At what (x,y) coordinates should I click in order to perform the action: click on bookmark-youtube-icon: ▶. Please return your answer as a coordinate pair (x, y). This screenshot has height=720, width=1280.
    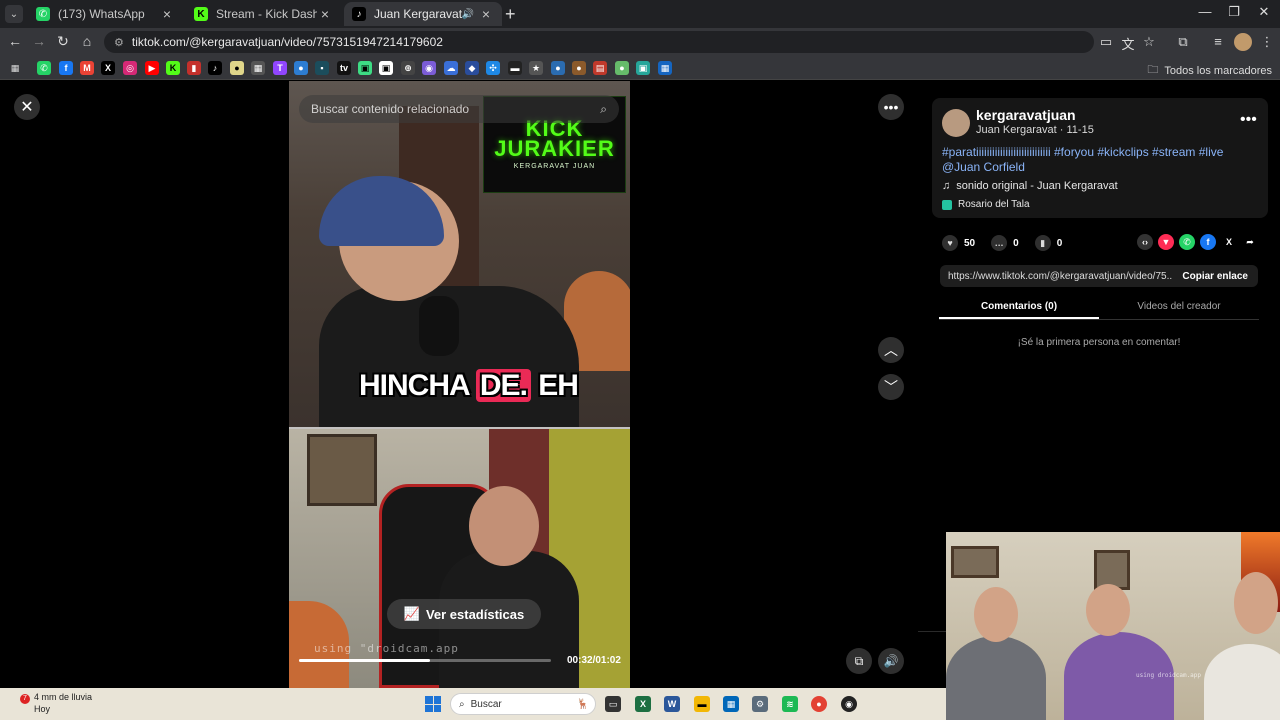
    Looking at the image, I should click on (152, 68).